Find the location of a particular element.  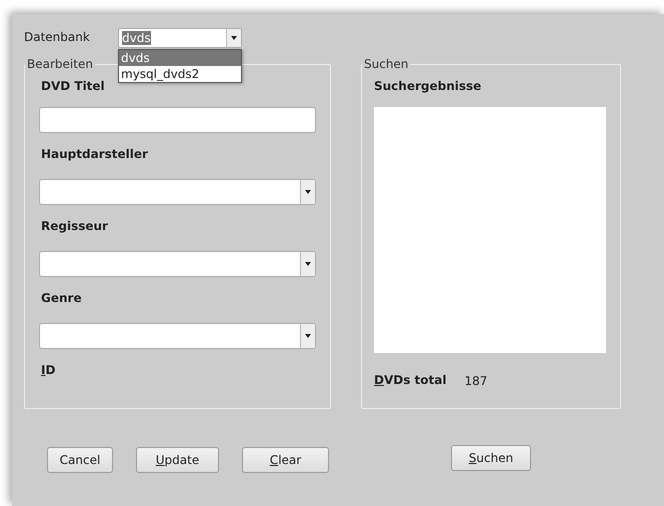

search-button: Suchen is located at coordinates (491, 458).